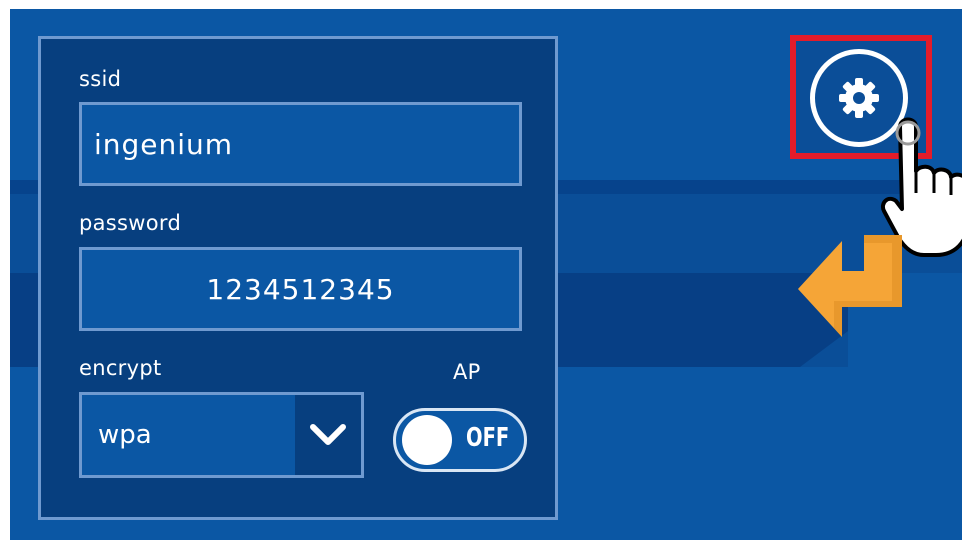 The image size is (962, 540). I want to click on encrypt-value: wpa, so click(125, 435).